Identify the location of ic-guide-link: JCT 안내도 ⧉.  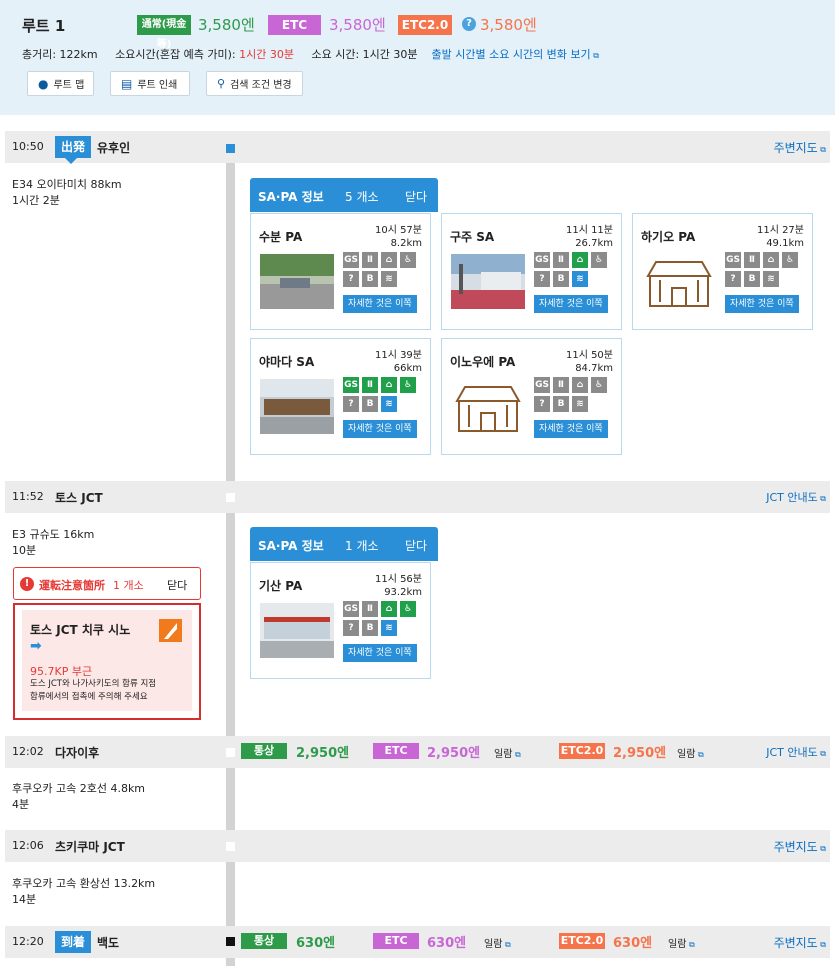
(796, 752).